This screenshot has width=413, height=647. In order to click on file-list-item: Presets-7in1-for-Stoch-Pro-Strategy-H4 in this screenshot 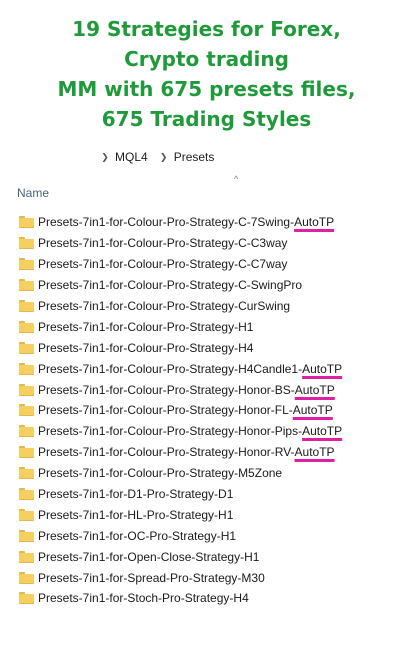, I will do `click(180, 598)`.